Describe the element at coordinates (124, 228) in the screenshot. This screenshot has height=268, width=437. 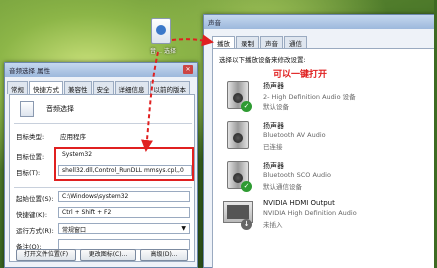
I see `run-select: 常规窗口 ▼` at that location.